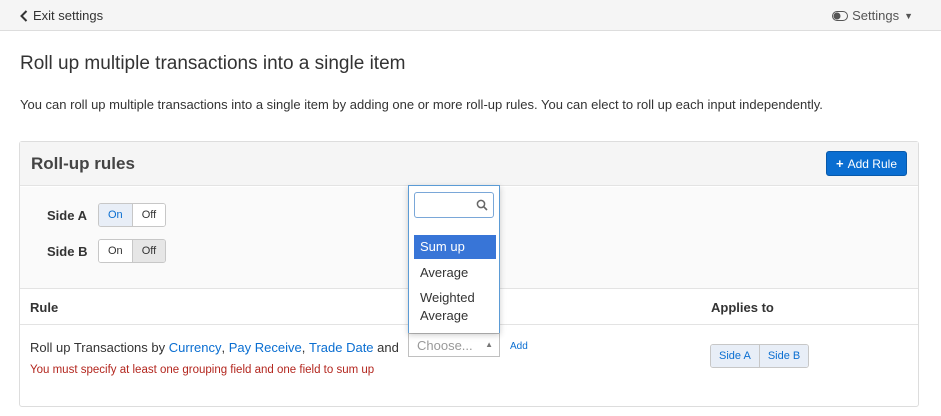 This screenshot has height=416, width=941. I want to click on side-a-toggle: On Off, so click(132, 215).